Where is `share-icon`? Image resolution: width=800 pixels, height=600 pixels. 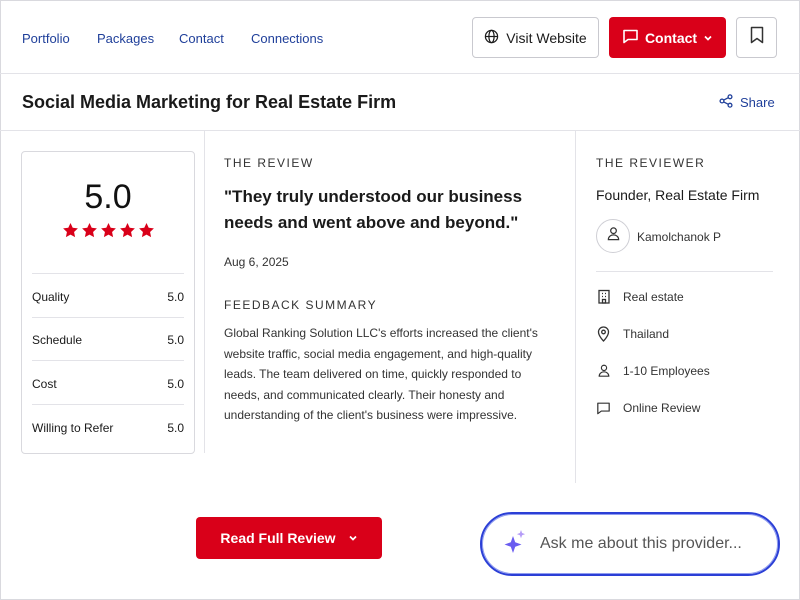 share-icon is located at coordinates (726, 102).